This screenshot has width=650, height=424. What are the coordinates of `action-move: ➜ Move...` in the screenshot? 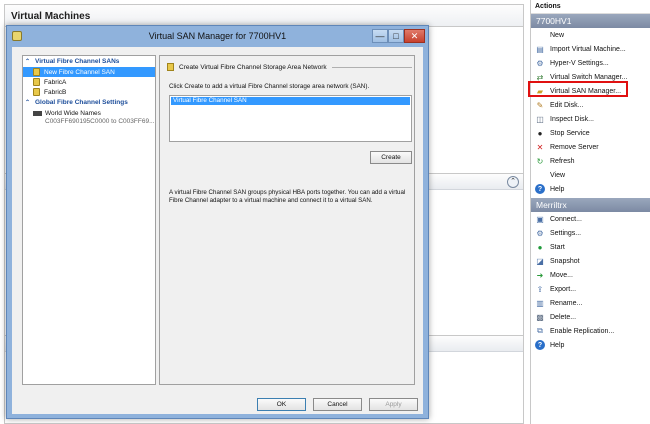 It's located at (590, 275).